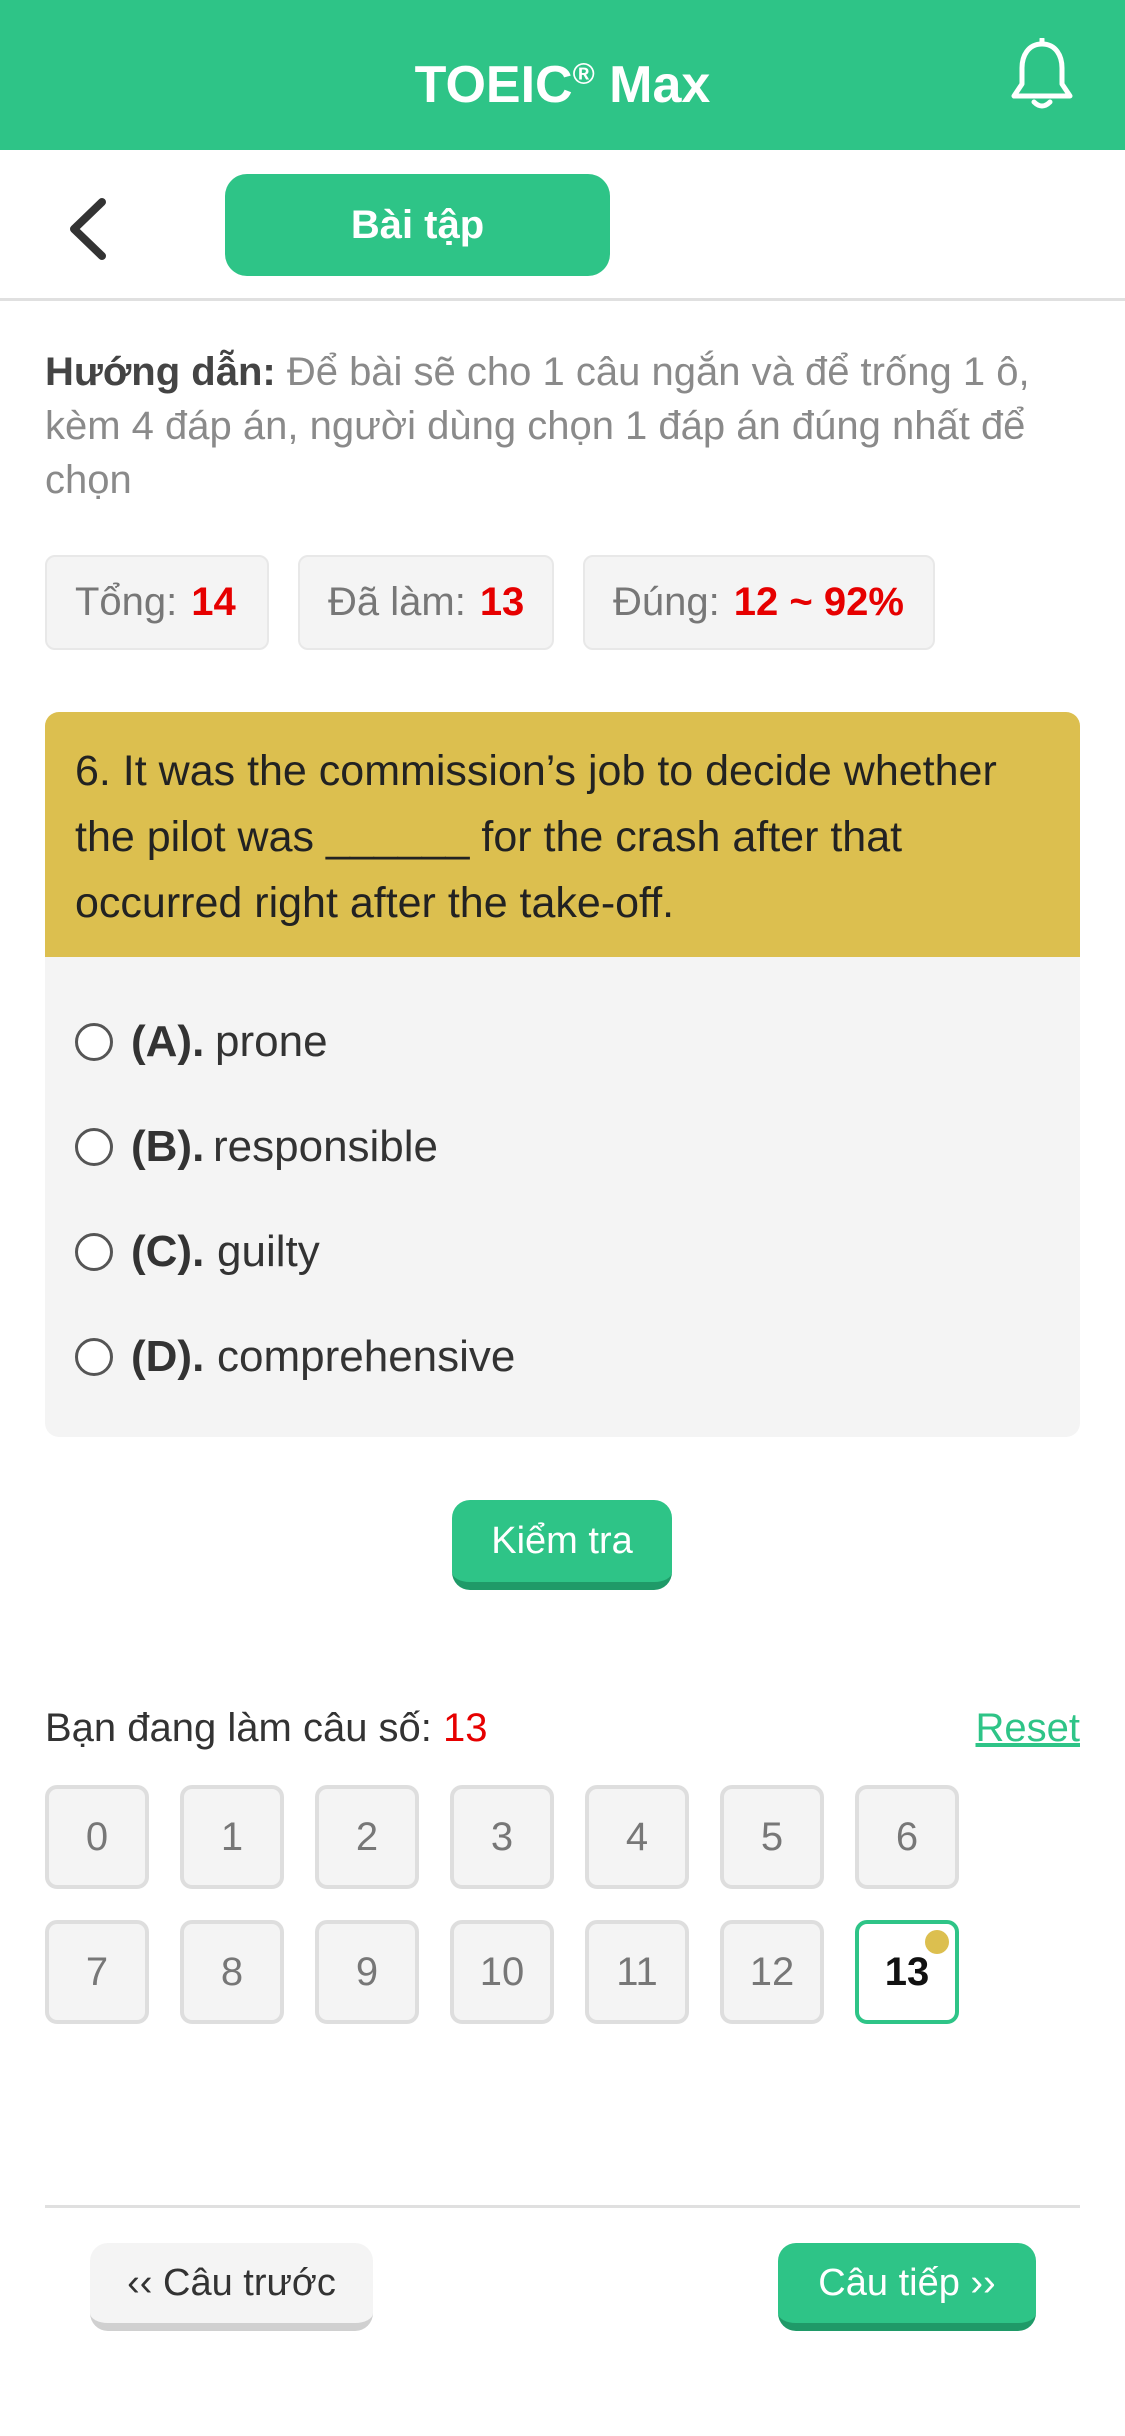 The height and width of the screenshot is (2436, 1125). Describe the element at coordinates (562, 1545) in the screenshot. I see `check-button: Kiểm tra` at that location.